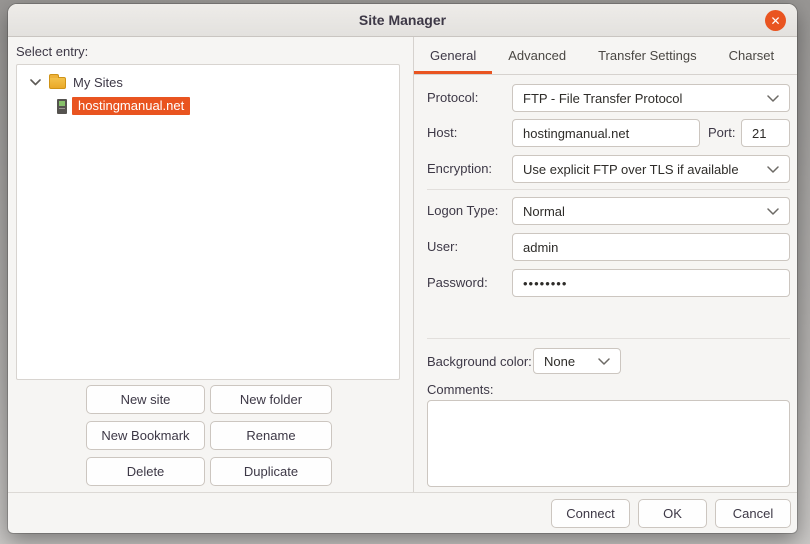 This screenshot has width=810, height=544. I want to click on tree-item-site: hostingmanual.net, so click(228, 106).